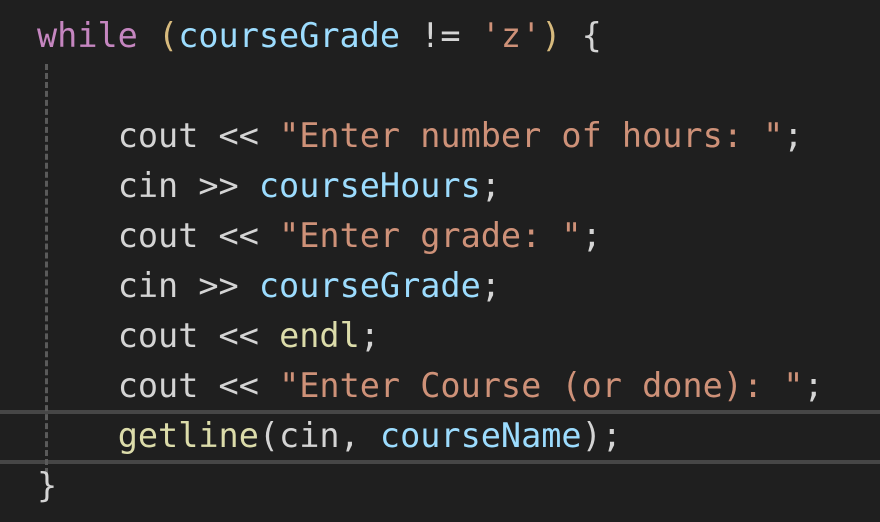  I want to click on code-line: cout << "Enter Course (or done): ";, so click(430, 386).